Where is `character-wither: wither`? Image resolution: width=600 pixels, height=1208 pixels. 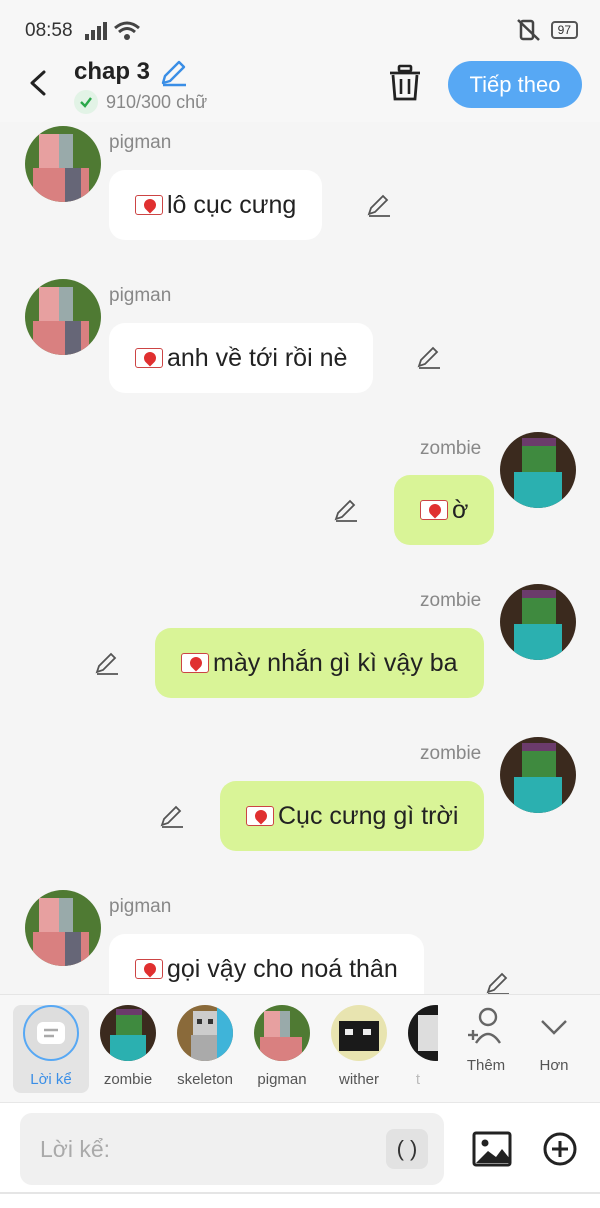 character-wither: wither is located at coordinates (359, 1049).